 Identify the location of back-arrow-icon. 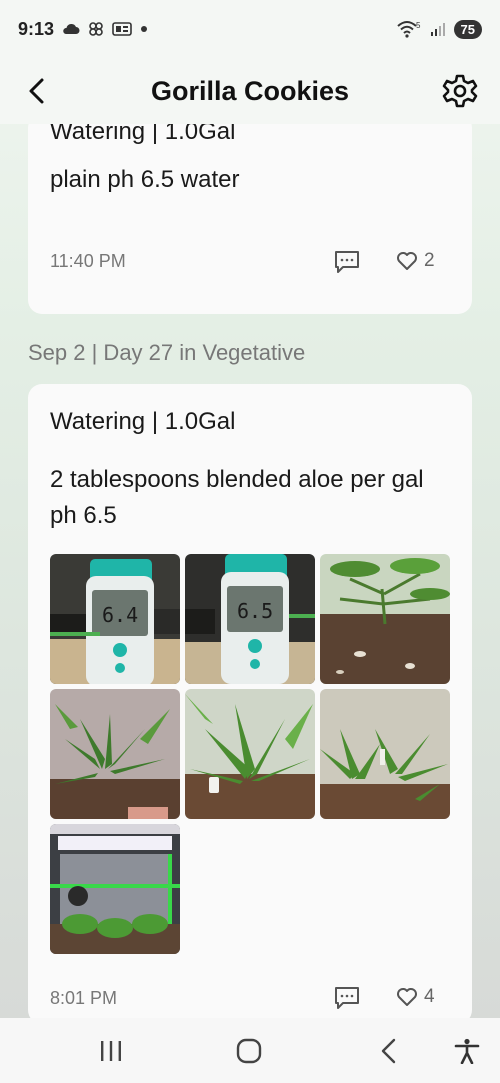
(37, 91).